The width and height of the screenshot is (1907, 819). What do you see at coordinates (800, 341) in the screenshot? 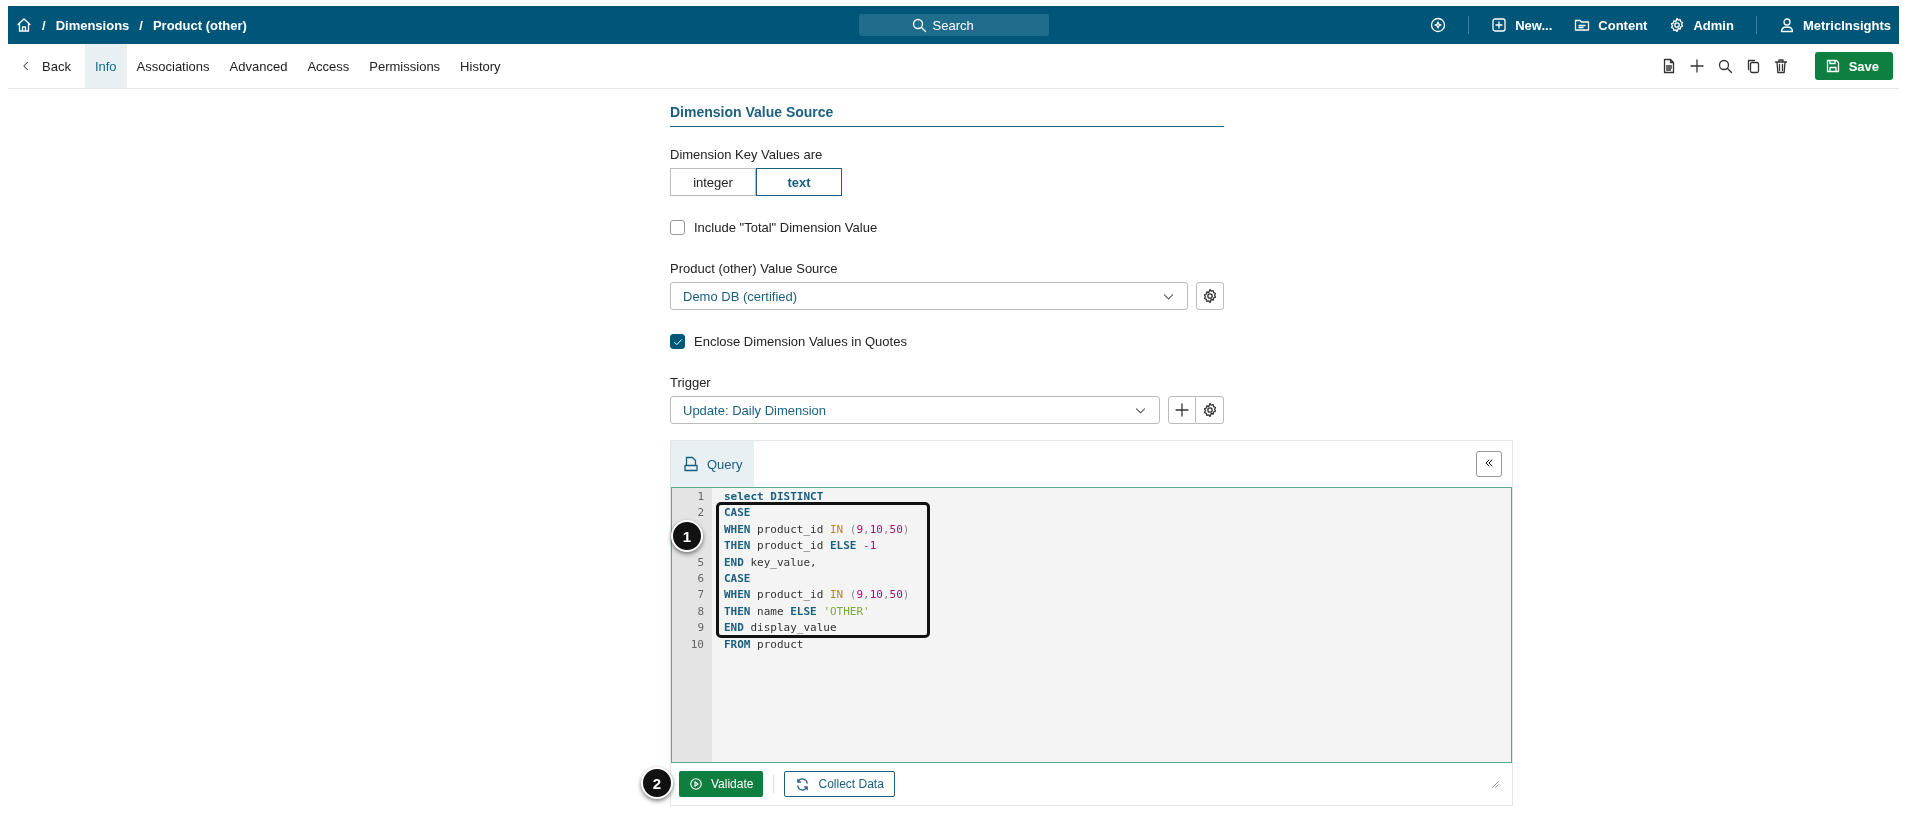
I see `checkbox-label: Enclose Dimension Values in Quotes` at bounding box center [800, 341].